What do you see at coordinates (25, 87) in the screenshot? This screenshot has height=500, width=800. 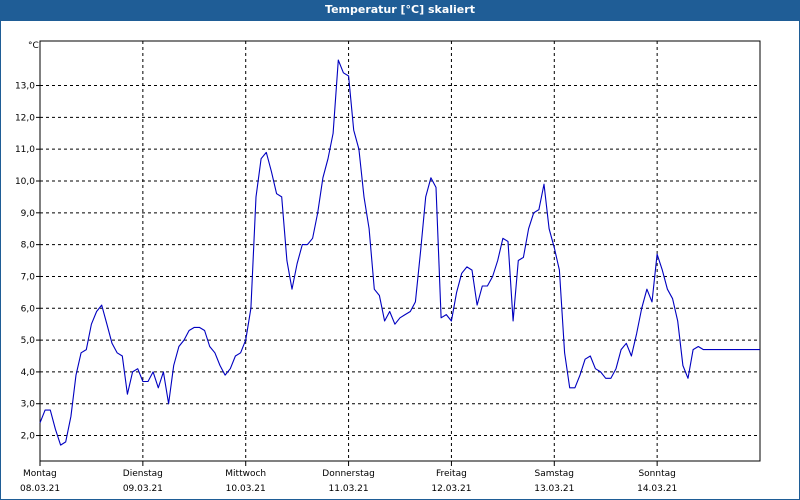 I see `y-tick-label: 13,0` at bounding box center [25, 87].